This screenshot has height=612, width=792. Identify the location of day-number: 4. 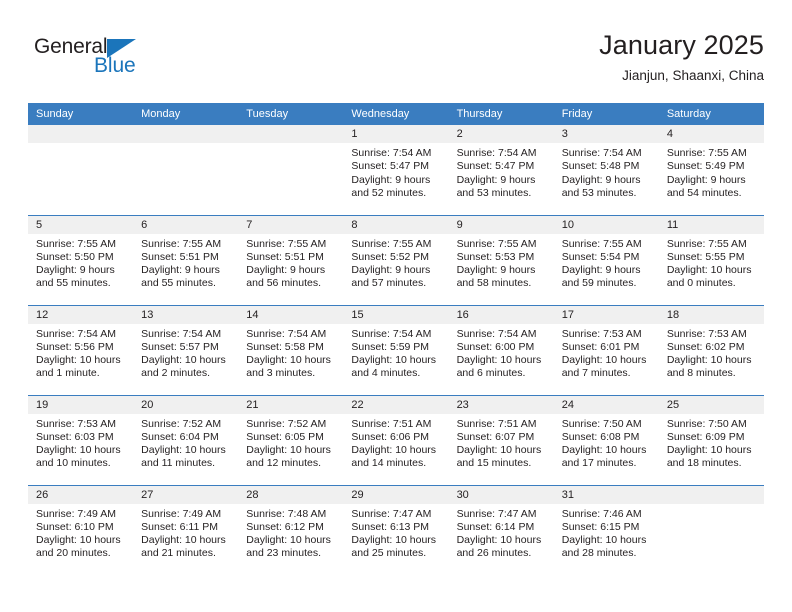
(711, 134).